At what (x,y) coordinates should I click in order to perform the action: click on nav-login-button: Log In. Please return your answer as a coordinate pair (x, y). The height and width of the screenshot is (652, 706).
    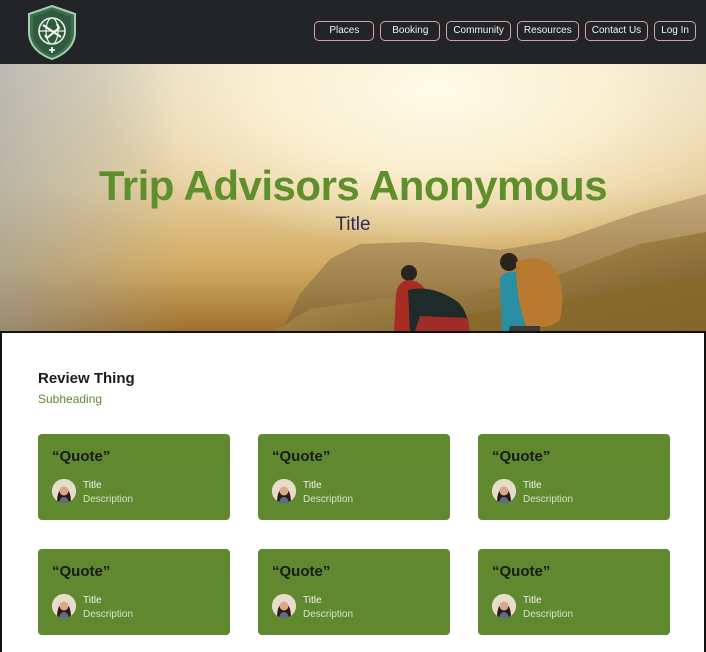
    Looking at the image, I should click on (675, 31).